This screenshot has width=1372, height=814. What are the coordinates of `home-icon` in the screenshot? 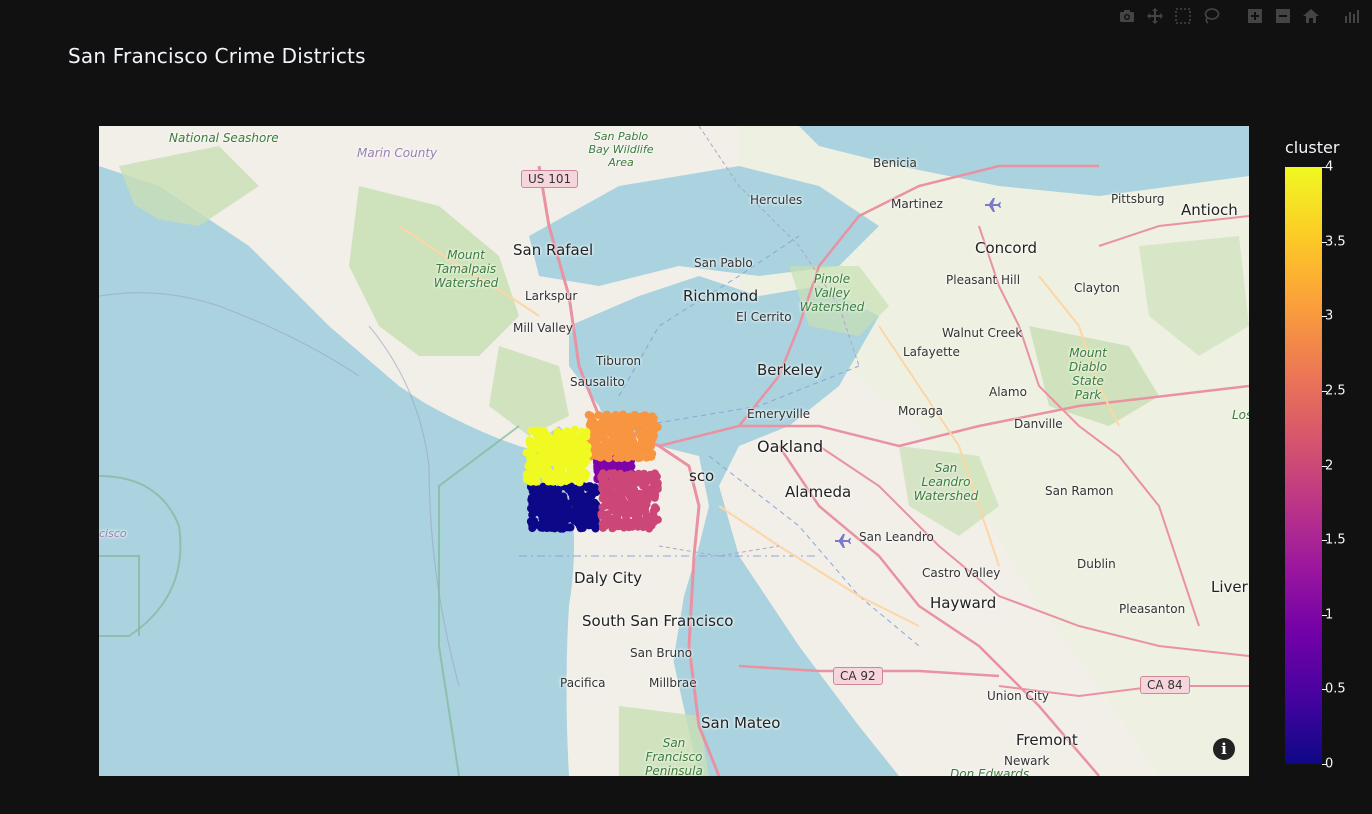 It's located at (1311, 16).